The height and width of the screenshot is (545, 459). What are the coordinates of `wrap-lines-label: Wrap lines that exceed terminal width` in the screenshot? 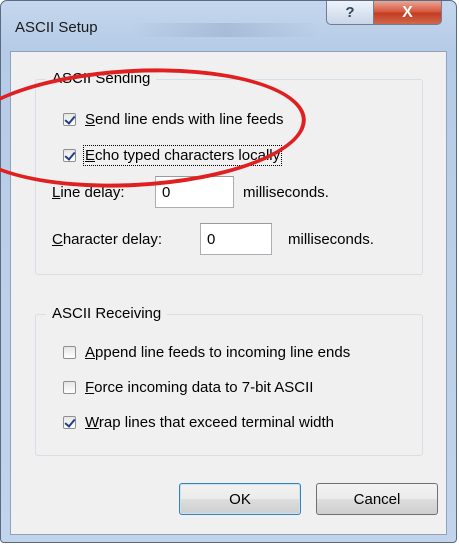 It's located at (210, 422).